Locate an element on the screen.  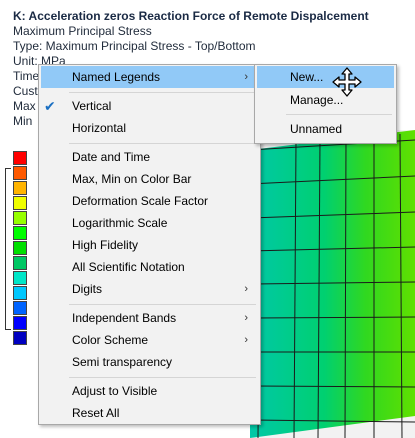
menu-item-label: Independent Bands is located at coordinates (124, 318).